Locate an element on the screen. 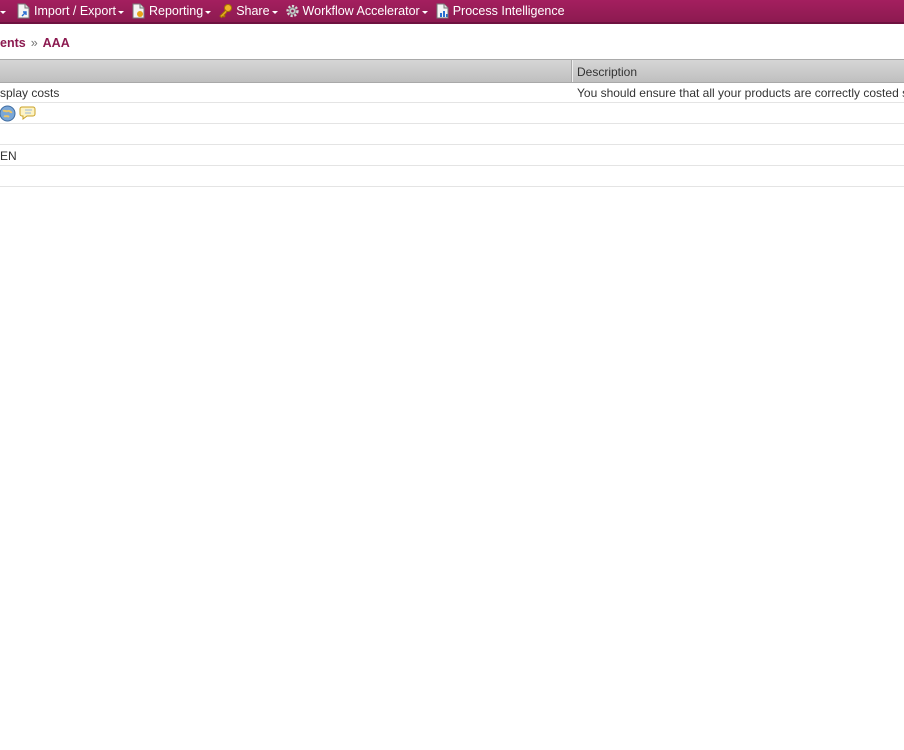  import-export-menu: Import / Export is located at coordinates (70, 11).